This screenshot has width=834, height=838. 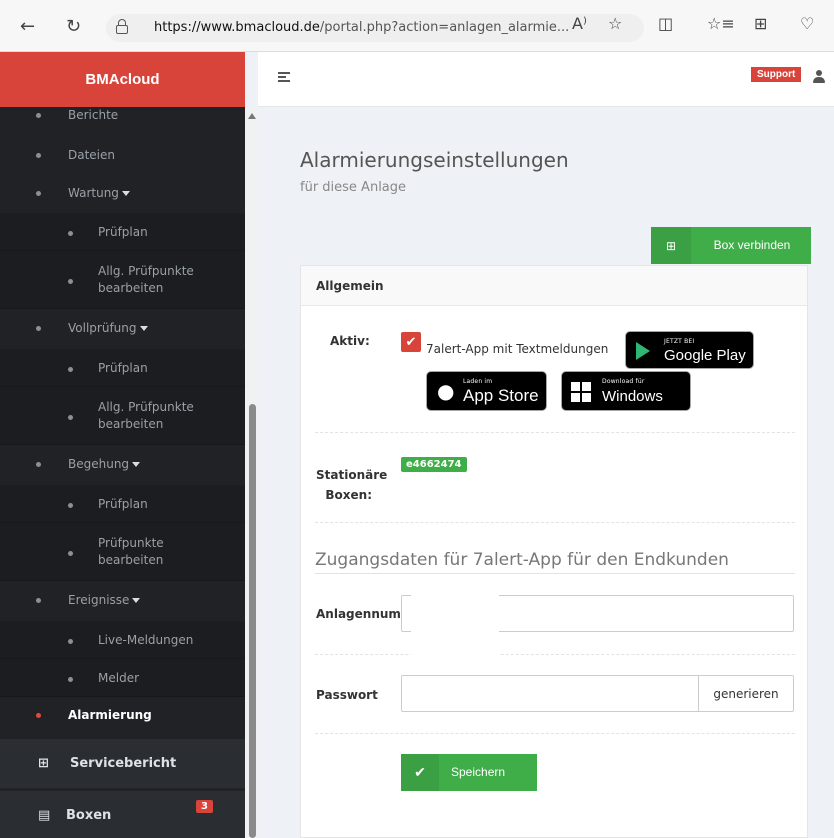 What do you see at coordinates (122, 763) in the screenshot?
I see `sidebar-item-servicebericht: ⊞ Servicebericht` at bounding box center [122, 763].